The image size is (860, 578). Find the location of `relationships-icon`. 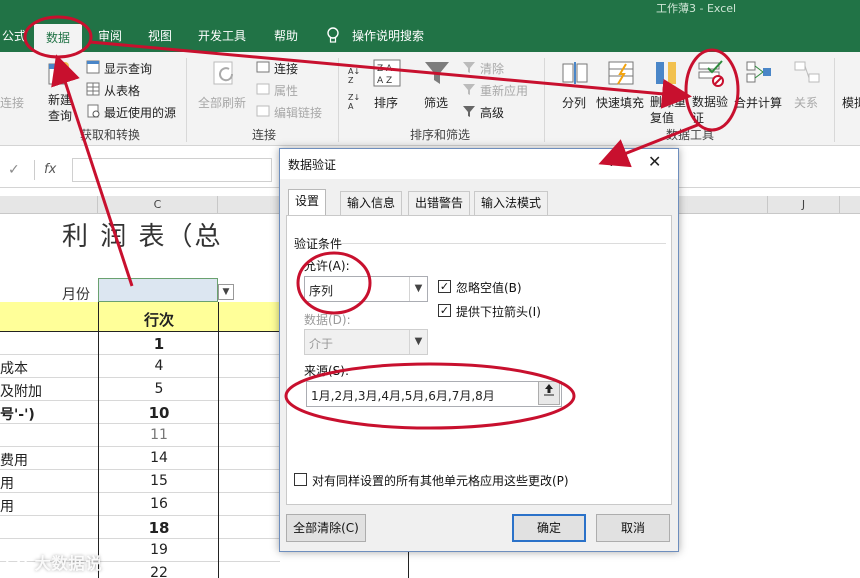

relationships-icon is located at coordinates (807, 72).